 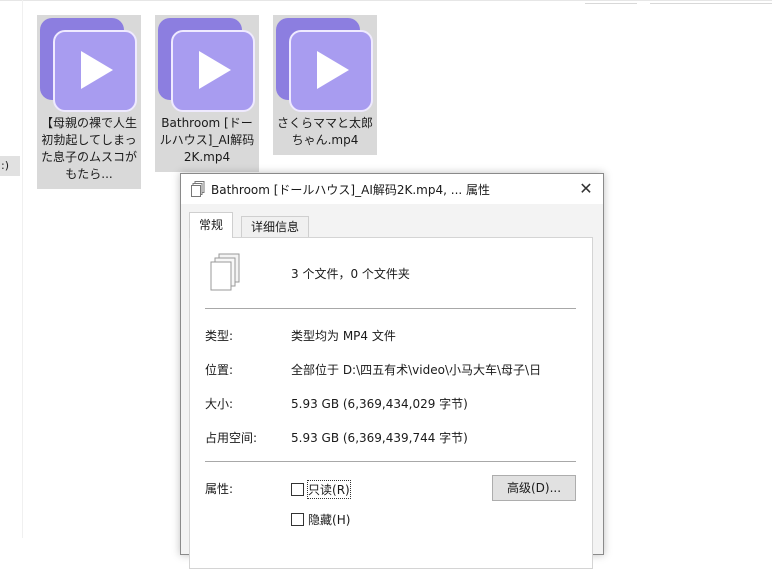 I want to click on type-label: 类型:, so click(x=219, y=336).